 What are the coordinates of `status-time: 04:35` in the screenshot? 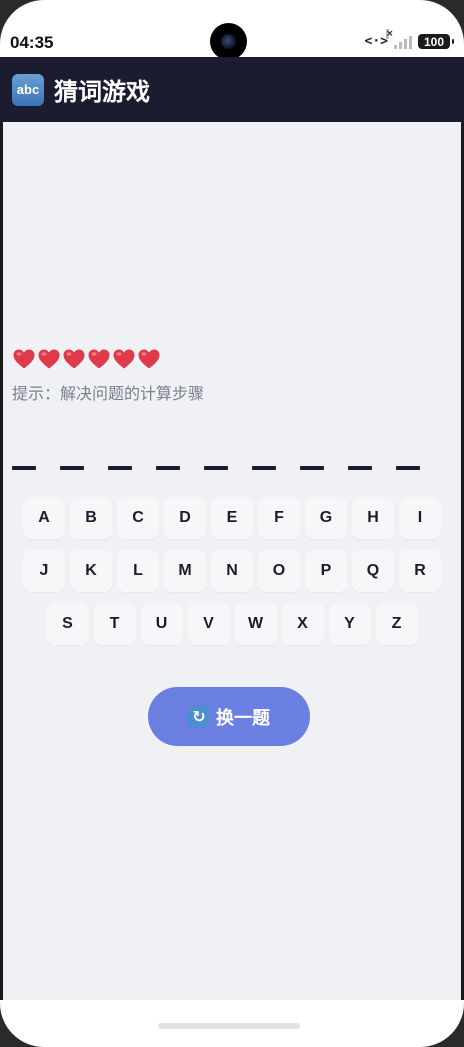 It's located at (32, 42).